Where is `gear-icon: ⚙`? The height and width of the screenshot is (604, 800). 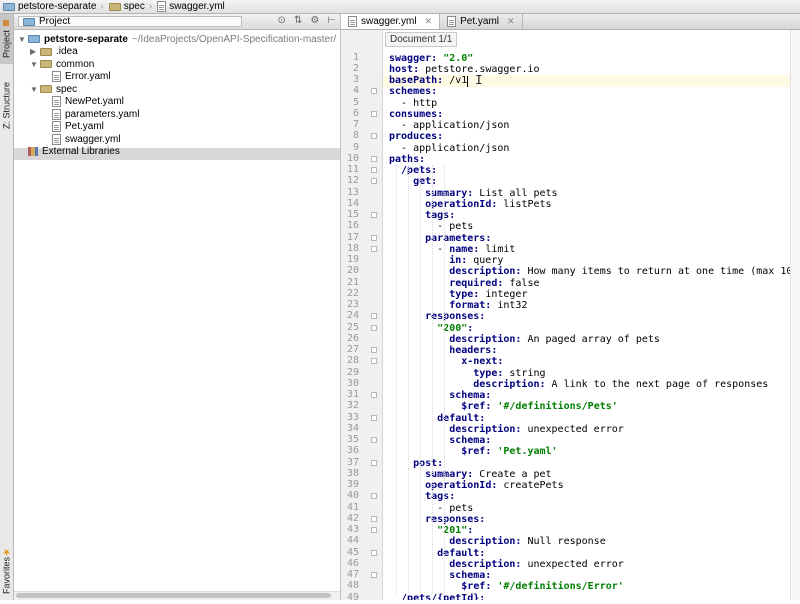
gear-icon: ⚙ is located at coordinates (314, 20).